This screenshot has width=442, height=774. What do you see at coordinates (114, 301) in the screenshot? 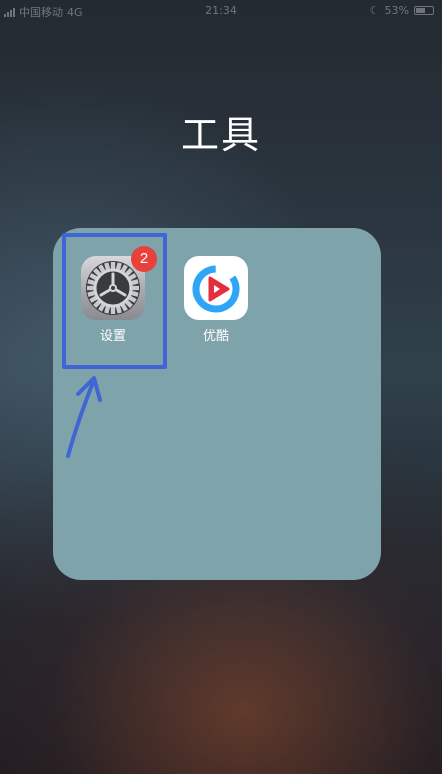
I see `highlight-box` at bounding box center [114, 301].